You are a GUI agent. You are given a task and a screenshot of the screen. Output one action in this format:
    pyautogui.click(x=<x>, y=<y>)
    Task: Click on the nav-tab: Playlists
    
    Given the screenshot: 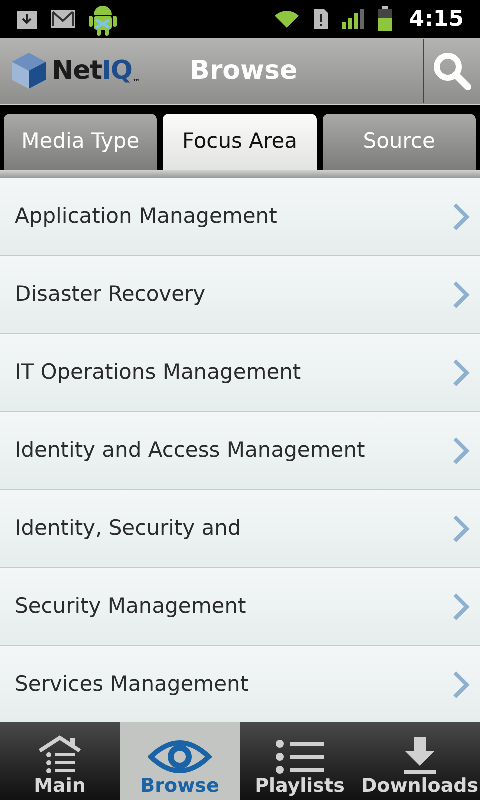 What is the action you would take?
    pyautogui.click(x=300, y=761)
    